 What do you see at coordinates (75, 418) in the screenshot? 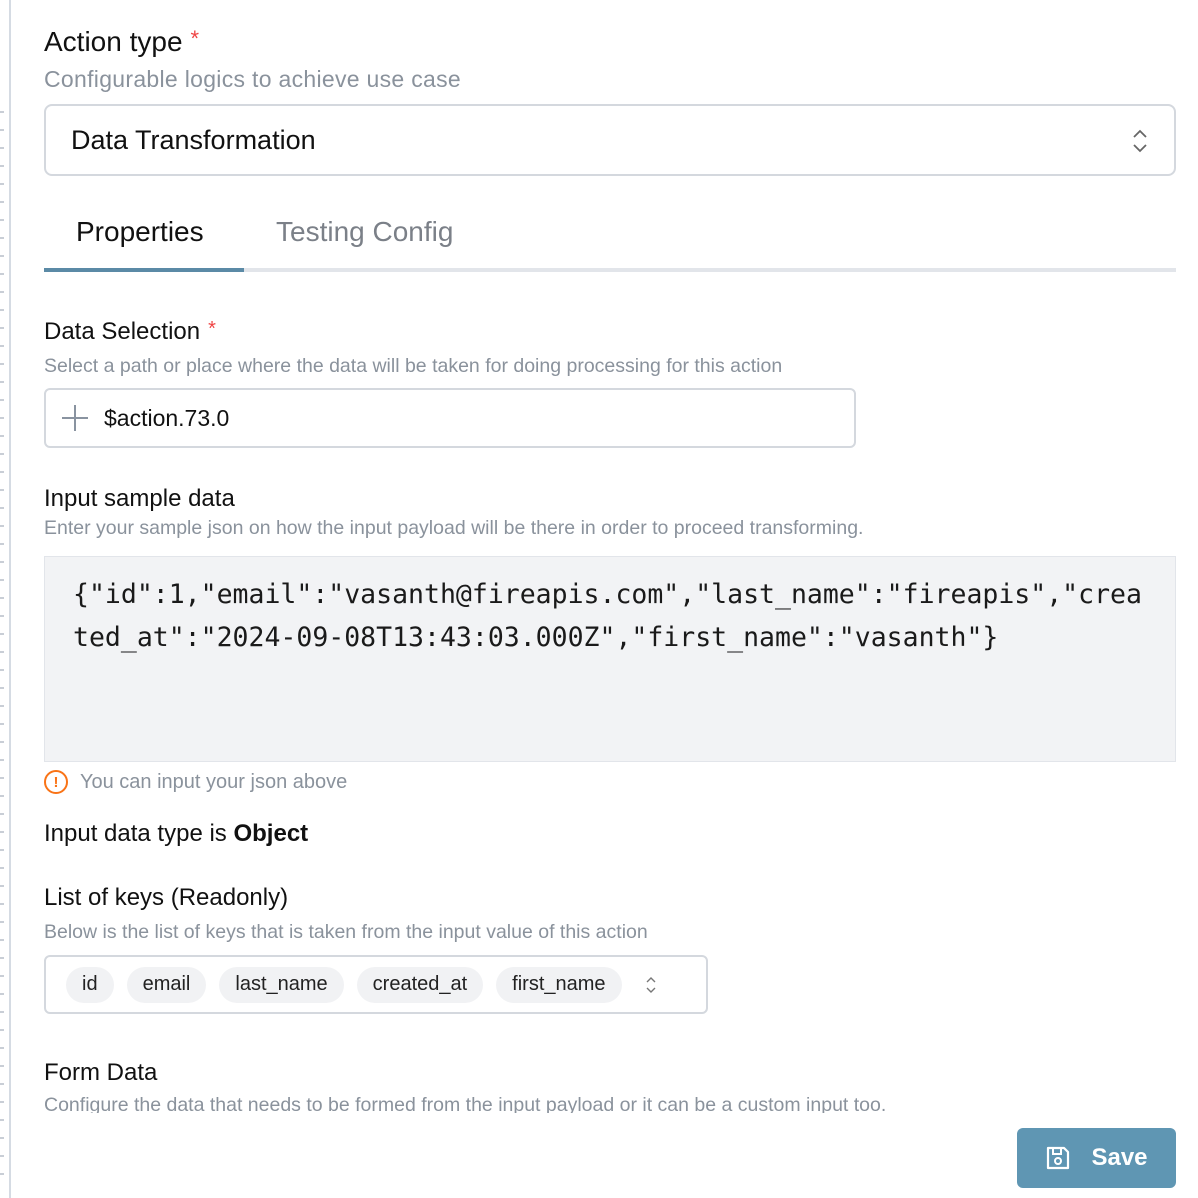
I see `plus-icon` at bounding box center [75, 418].